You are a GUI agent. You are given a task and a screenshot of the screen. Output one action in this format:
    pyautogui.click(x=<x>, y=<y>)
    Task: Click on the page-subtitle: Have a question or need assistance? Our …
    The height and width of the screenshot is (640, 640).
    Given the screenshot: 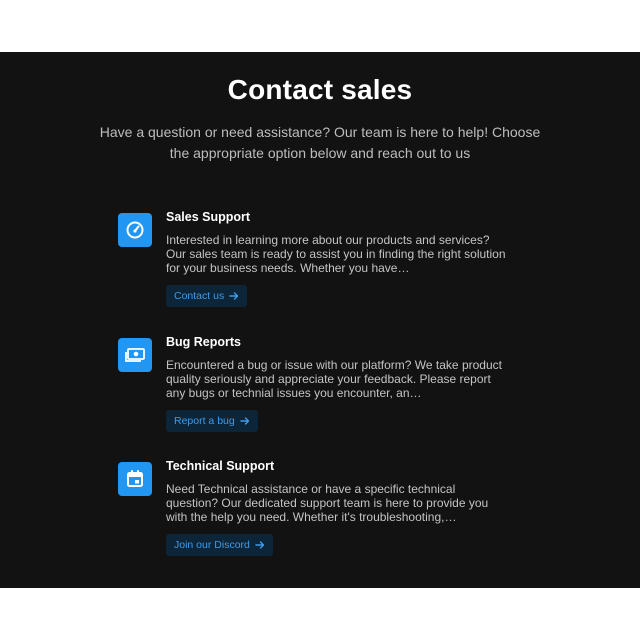 What is the action you would take?
    pyautogui.click(x=320, y=142)
    